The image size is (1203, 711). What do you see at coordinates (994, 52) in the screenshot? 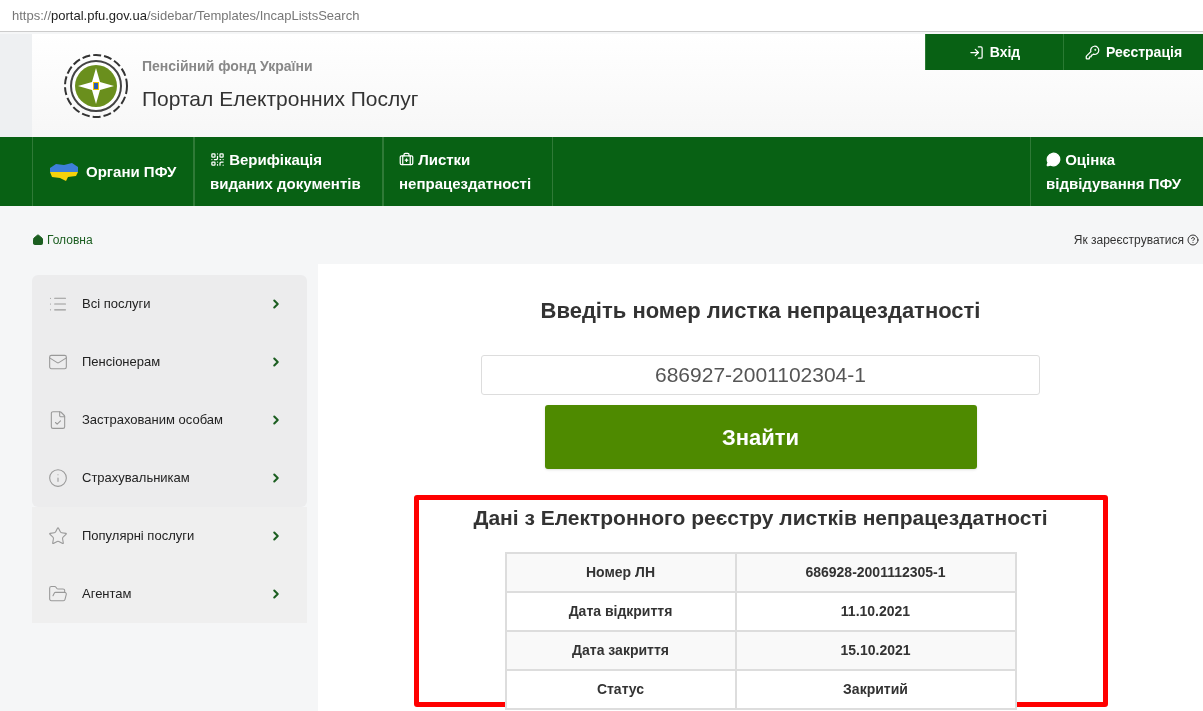
I see `login-button: Вхід` at bounding box center [994, 52].